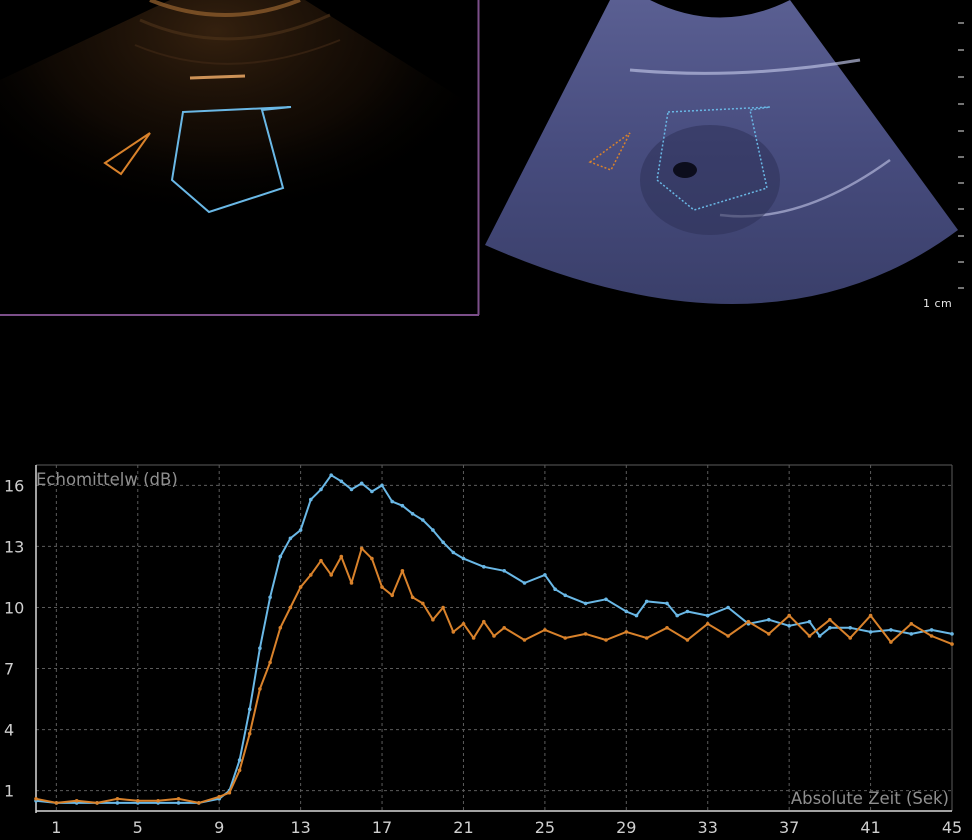 The height and width of the screenshot is (840, 972). What do you see at coordinates (9, 669) in the screenshot?
I see `y-tick-label: 7` at bounding box center [9, 669].